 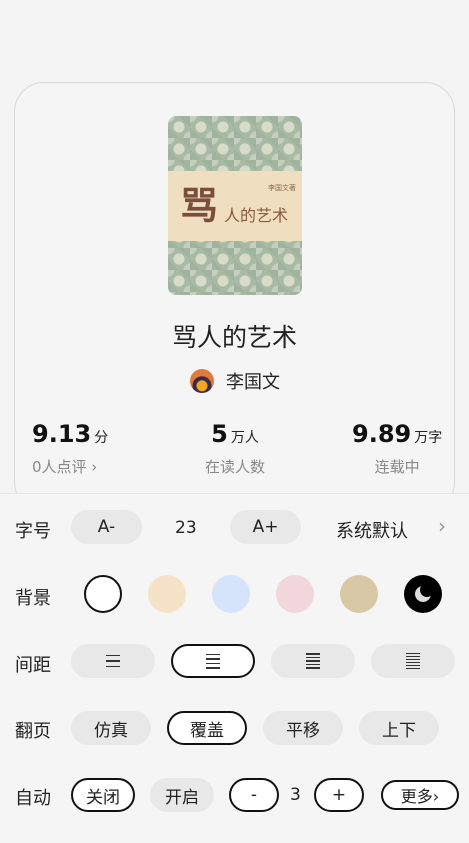 I want to click on rating-stat: 9.13 分 0人点评 ›, so click(x=70, y=448).